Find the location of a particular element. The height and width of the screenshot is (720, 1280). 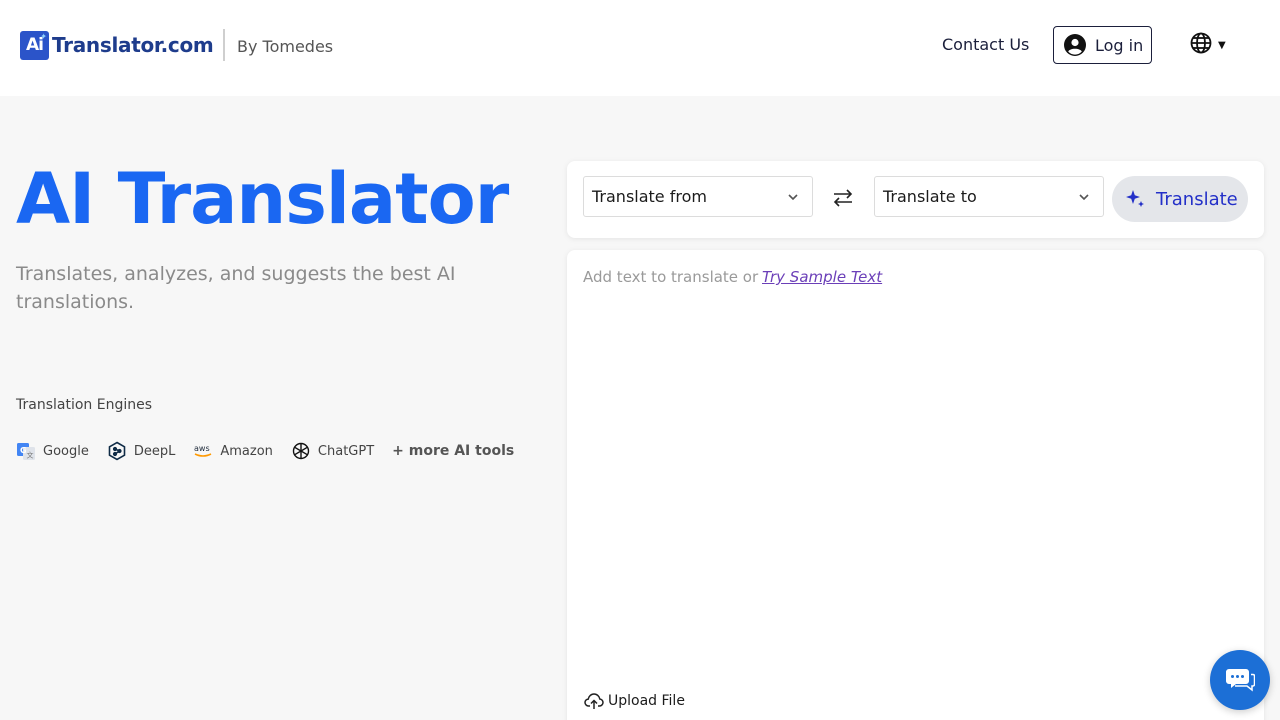

swap-languages-icon is located at coordinates (843, 198).